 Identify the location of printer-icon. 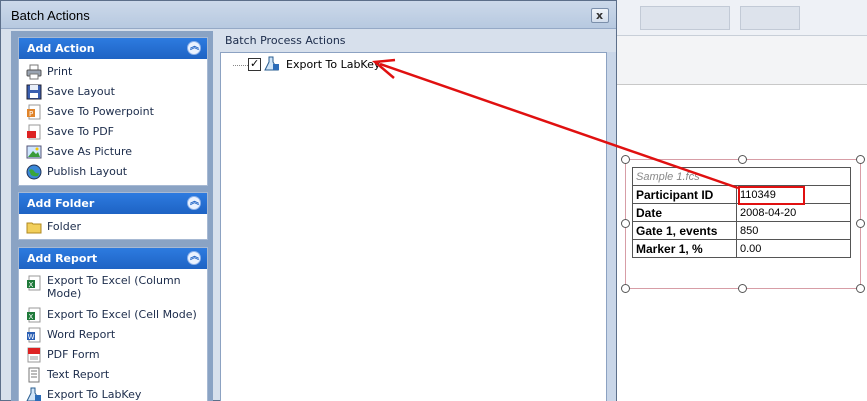
(34, 72).